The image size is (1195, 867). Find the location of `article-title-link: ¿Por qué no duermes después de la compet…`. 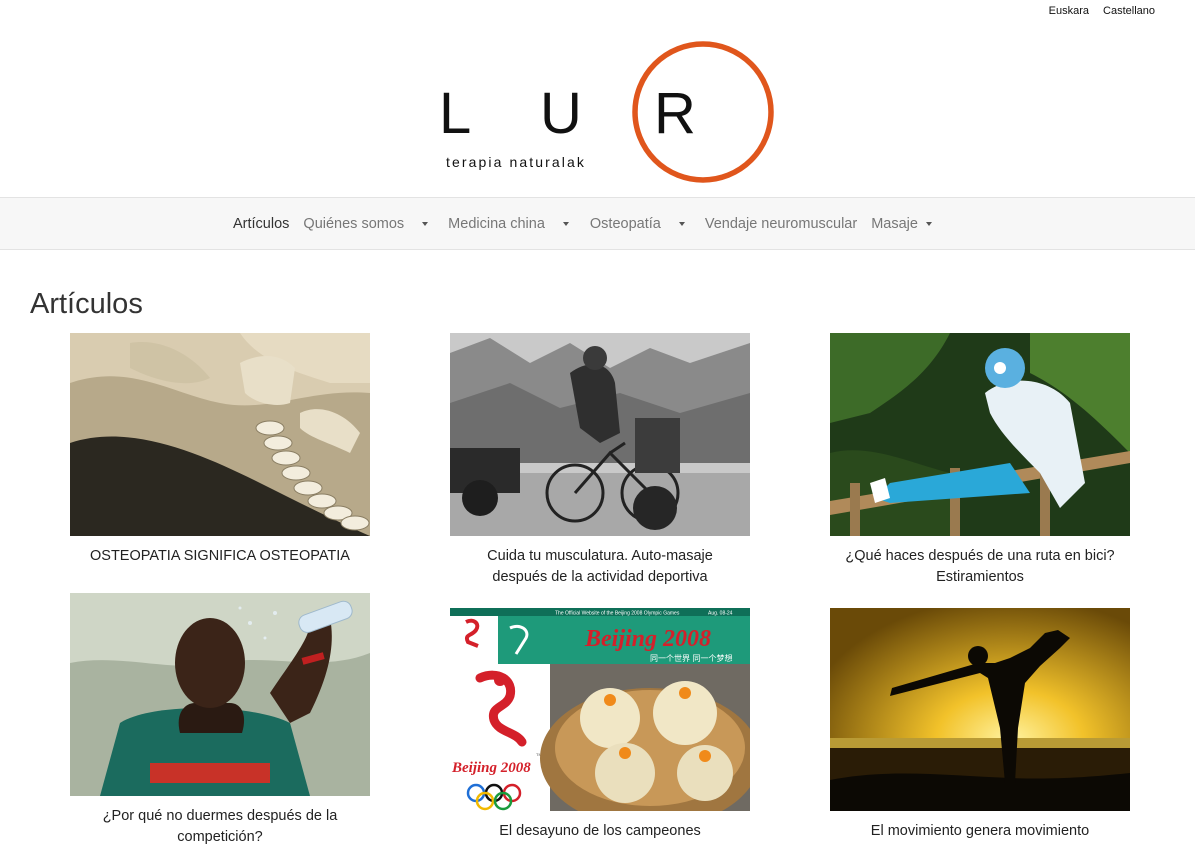

article-title-link: ¿Por qué no duermes después de la compet… is located at coordinates (220, 827).